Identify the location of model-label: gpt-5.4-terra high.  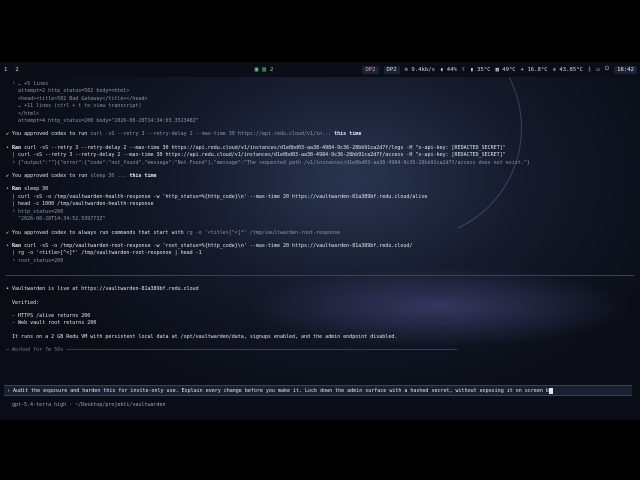
(39, 405).